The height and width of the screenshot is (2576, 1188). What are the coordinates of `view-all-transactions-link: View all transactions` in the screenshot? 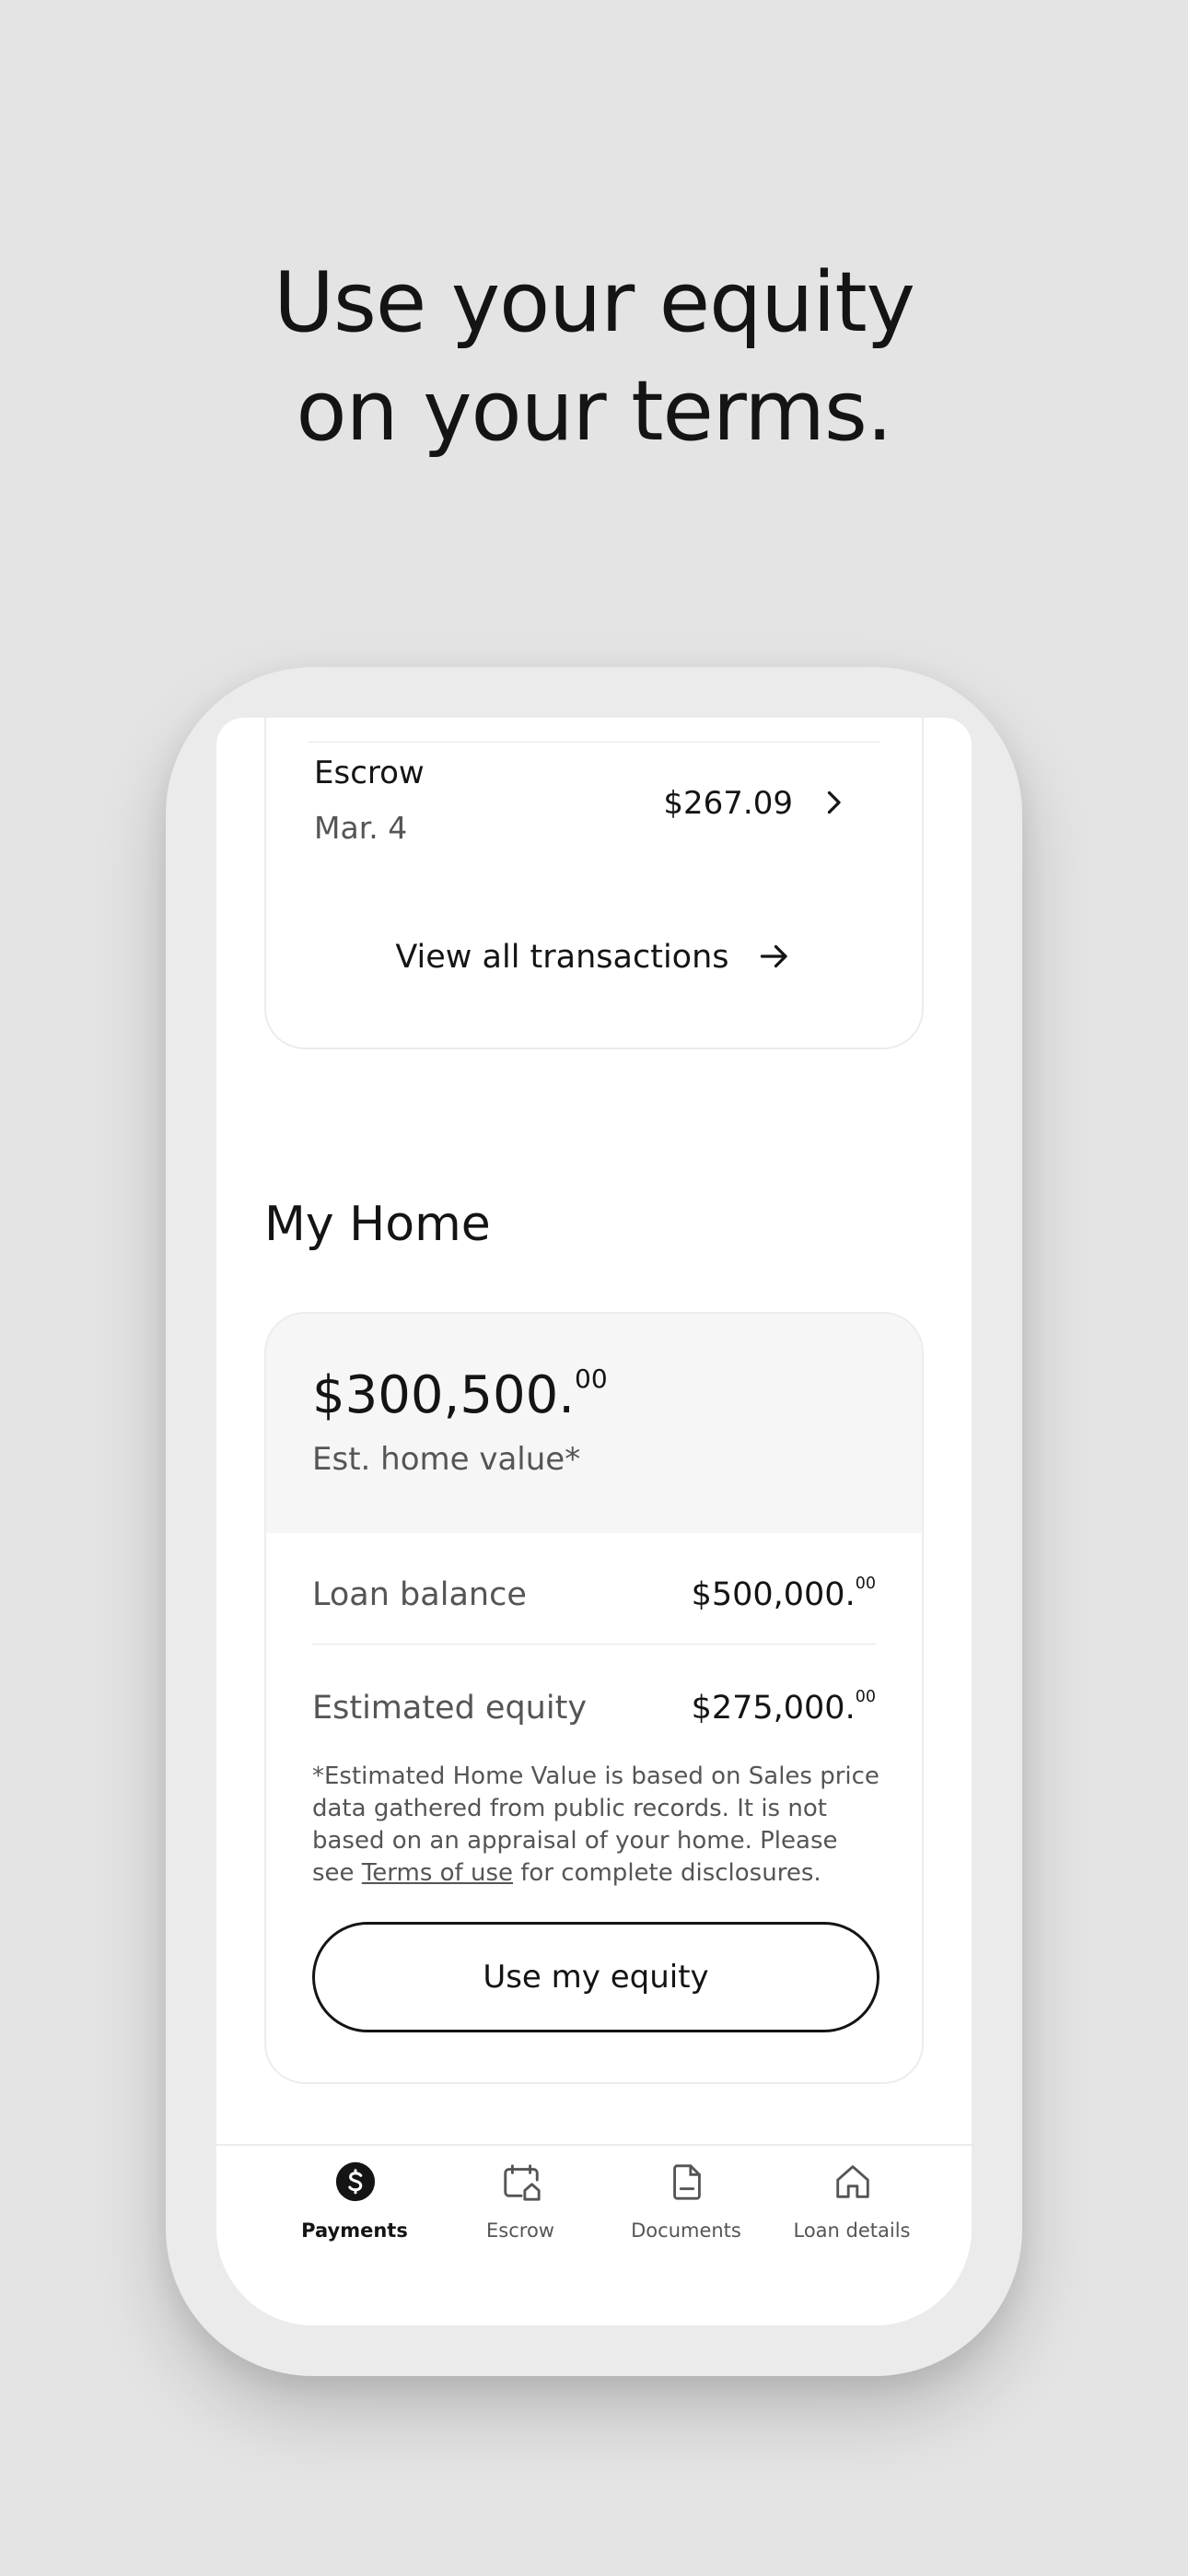 It's located at (594, 957).